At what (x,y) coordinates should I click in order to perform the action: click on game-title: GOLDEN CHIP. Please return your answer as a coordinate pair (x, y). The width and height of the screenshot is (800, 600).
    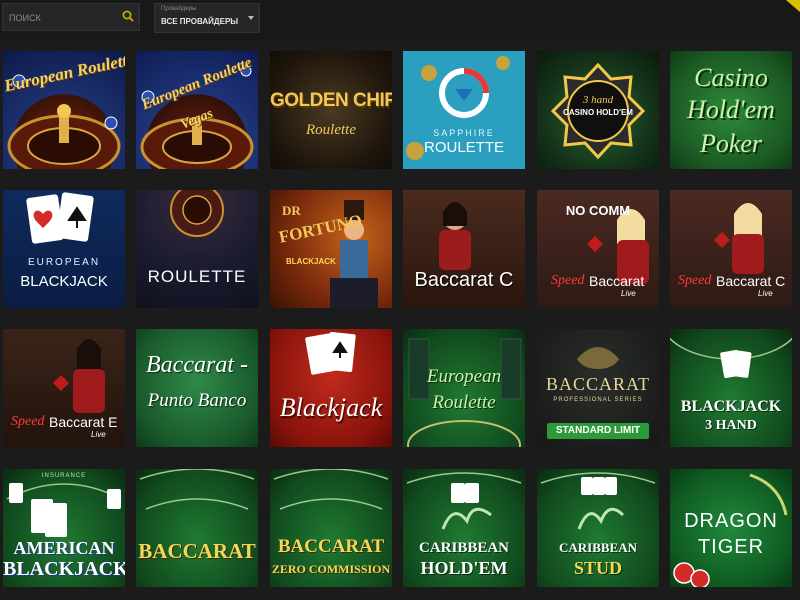
    Looking at the image, I should click on (331, 100).